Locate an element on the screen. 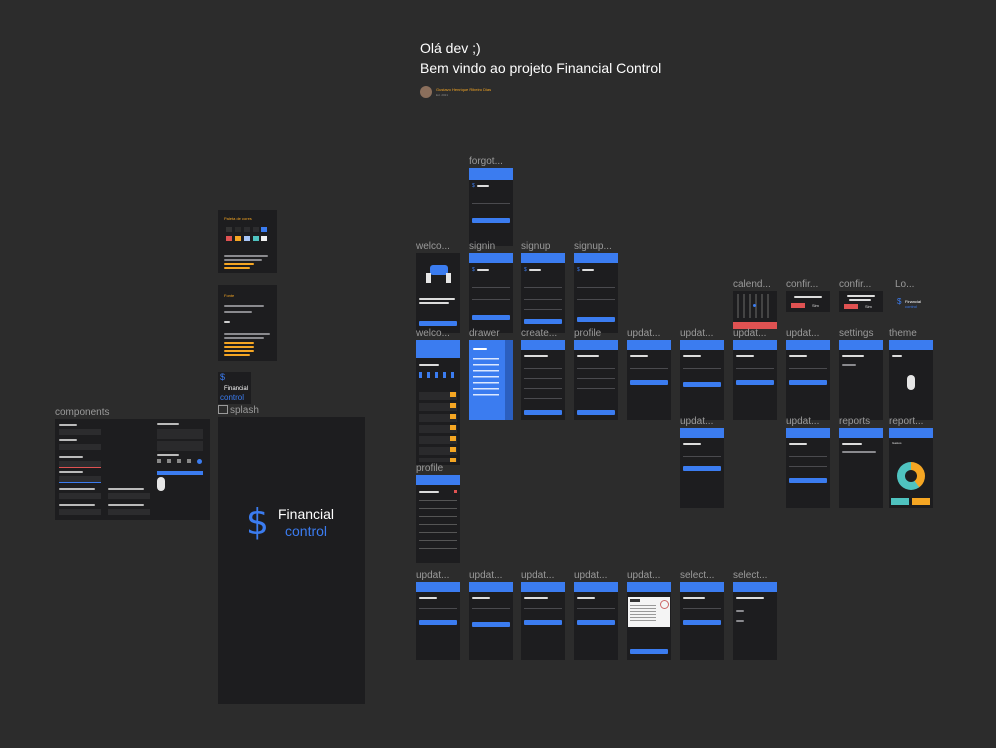 This screenshot has width=996, height=748. logo-name-top: Financial is located at coordinates (236, 389).